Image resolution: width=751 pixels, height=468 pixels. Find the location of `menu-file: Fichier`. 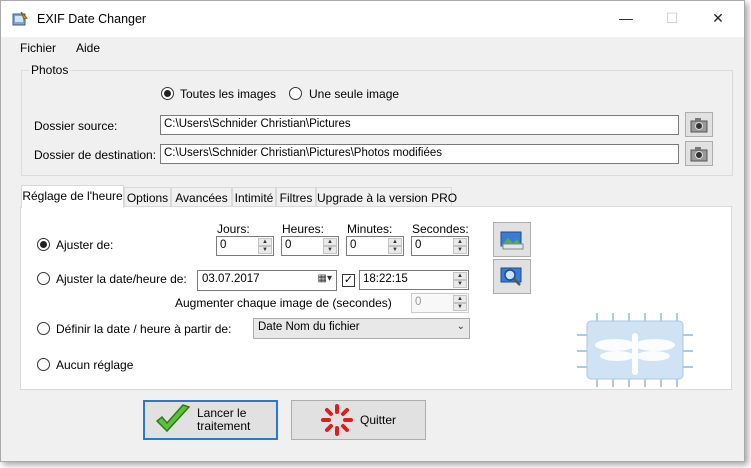

menu-file: Fichier is located at coordinates (38, 48).